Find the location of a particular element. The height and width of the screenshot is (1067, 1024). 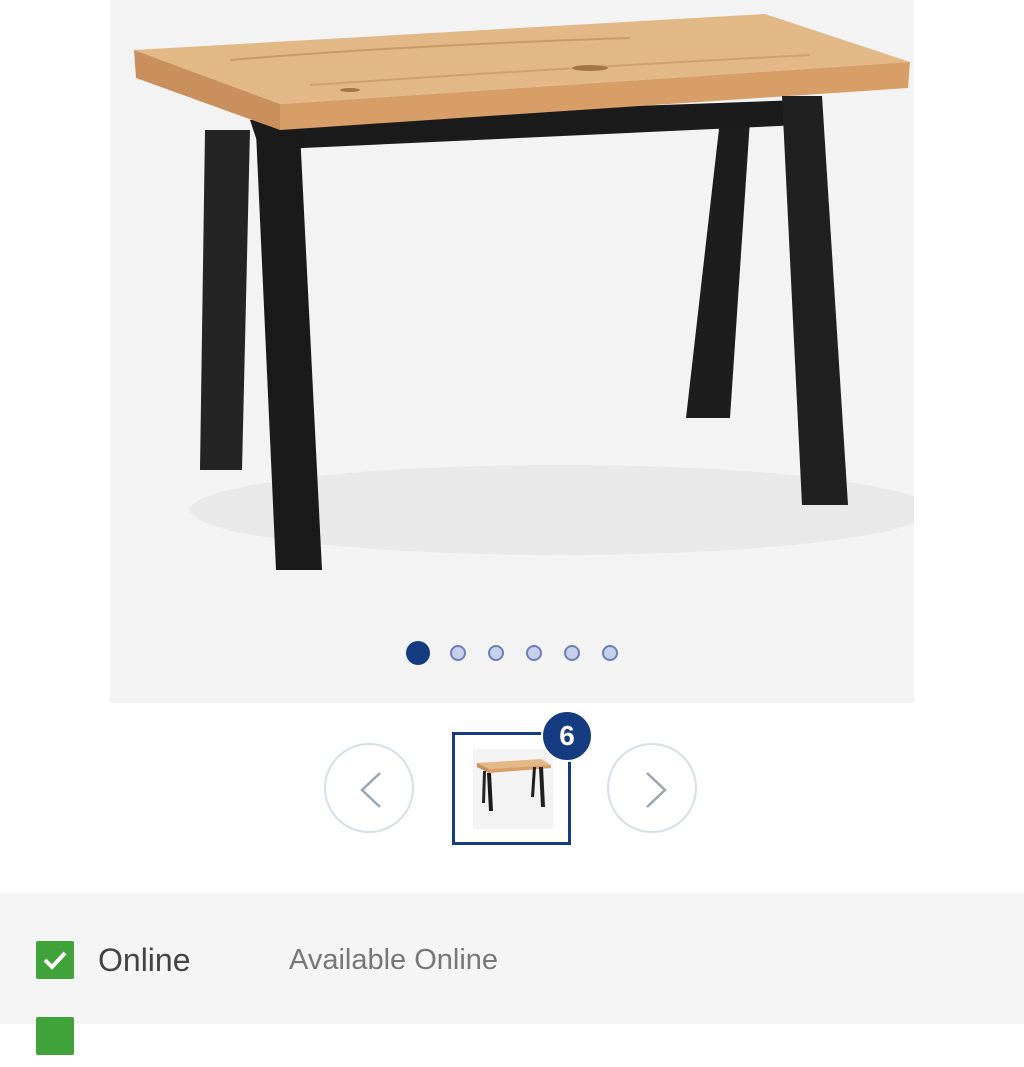

availability-label: Online is located at coordinates (144, 960).